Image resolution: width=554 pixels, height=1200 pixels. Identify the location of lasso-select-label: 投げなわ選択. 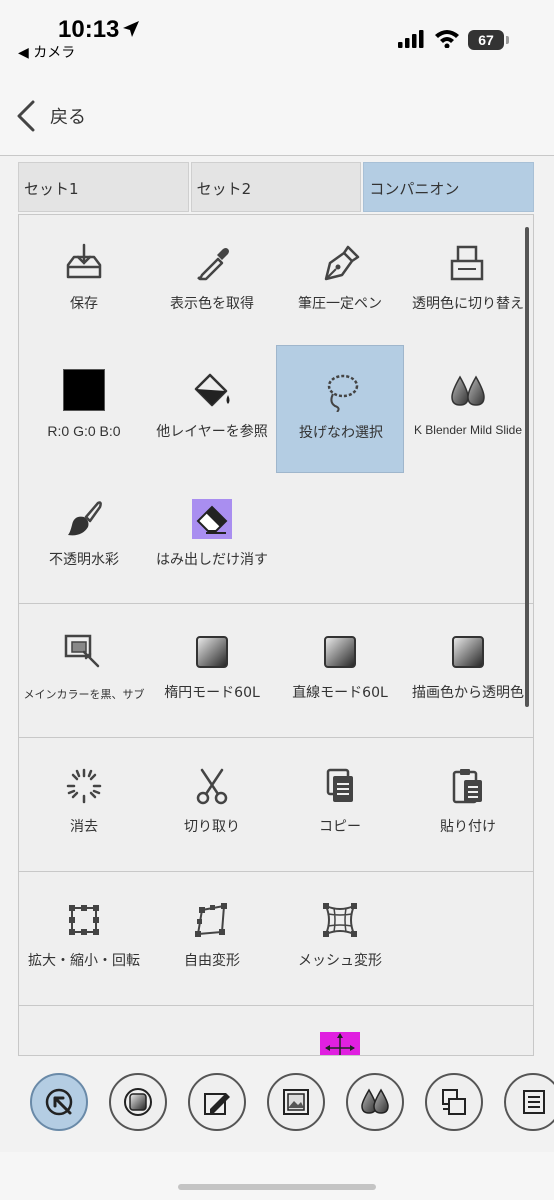
(341, 433).